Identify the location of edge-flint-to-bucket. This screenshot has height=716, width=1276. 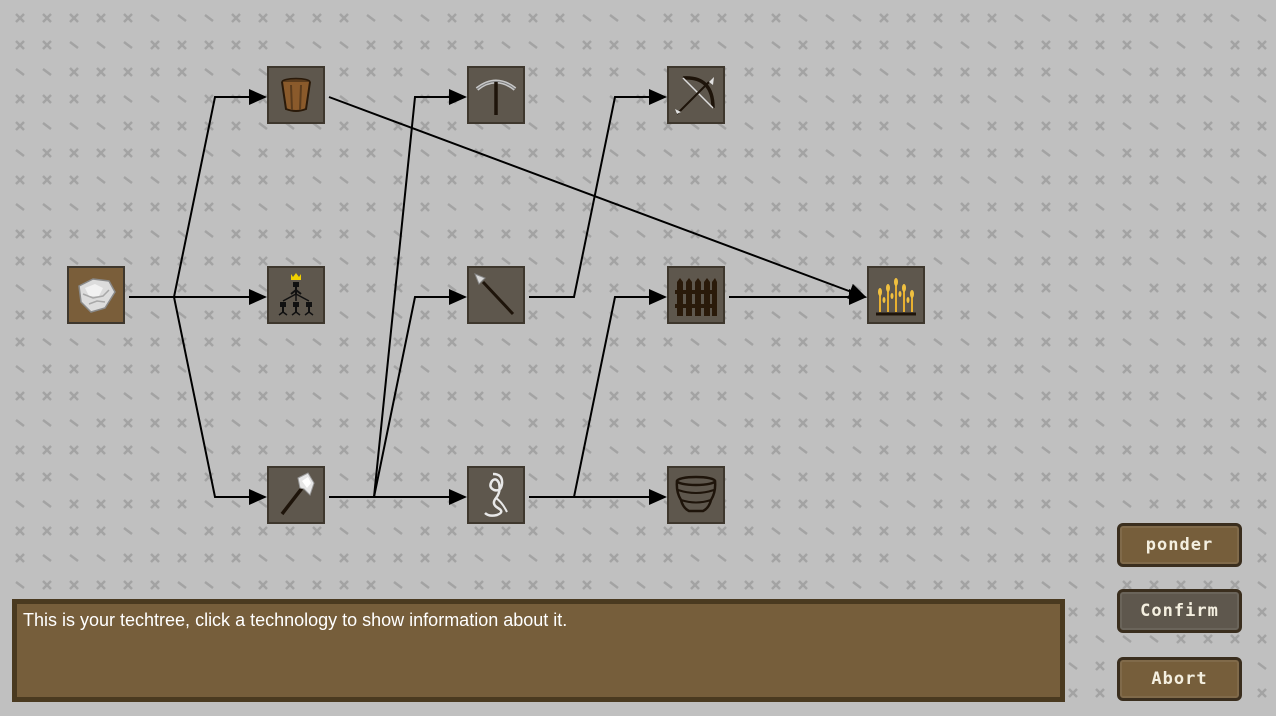
(198, 193).